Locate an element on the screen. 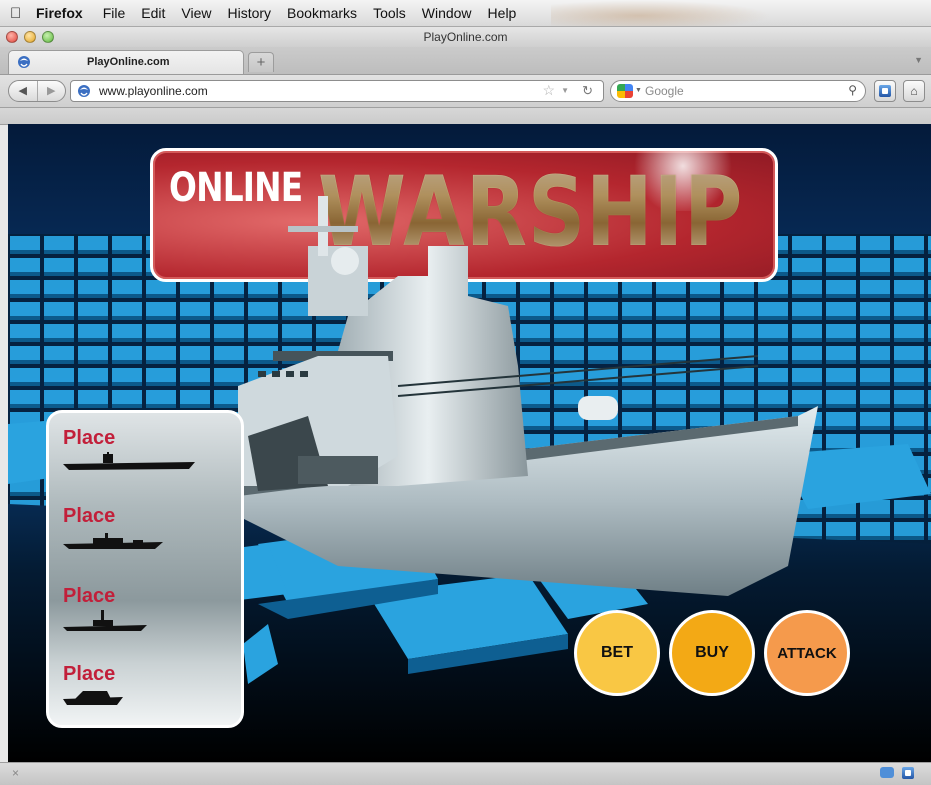 This screenshot has width=931, height=785. place-item-cruise-ship: Place is located at coordinates (143, 684).